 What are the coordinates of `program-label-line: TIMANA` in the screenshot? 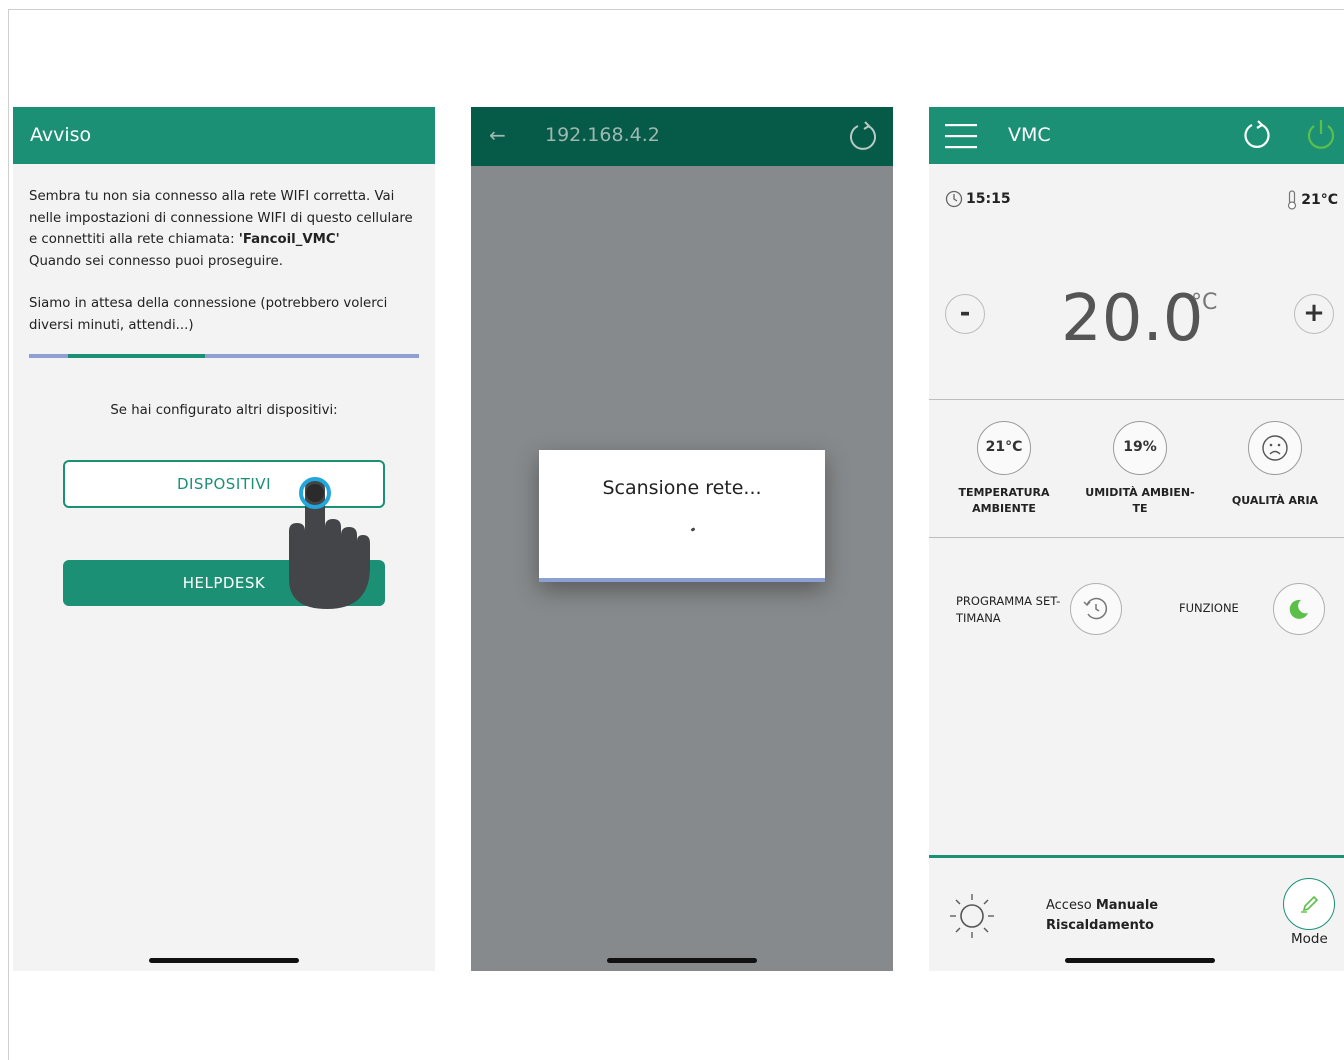 It's located at (978, 618).